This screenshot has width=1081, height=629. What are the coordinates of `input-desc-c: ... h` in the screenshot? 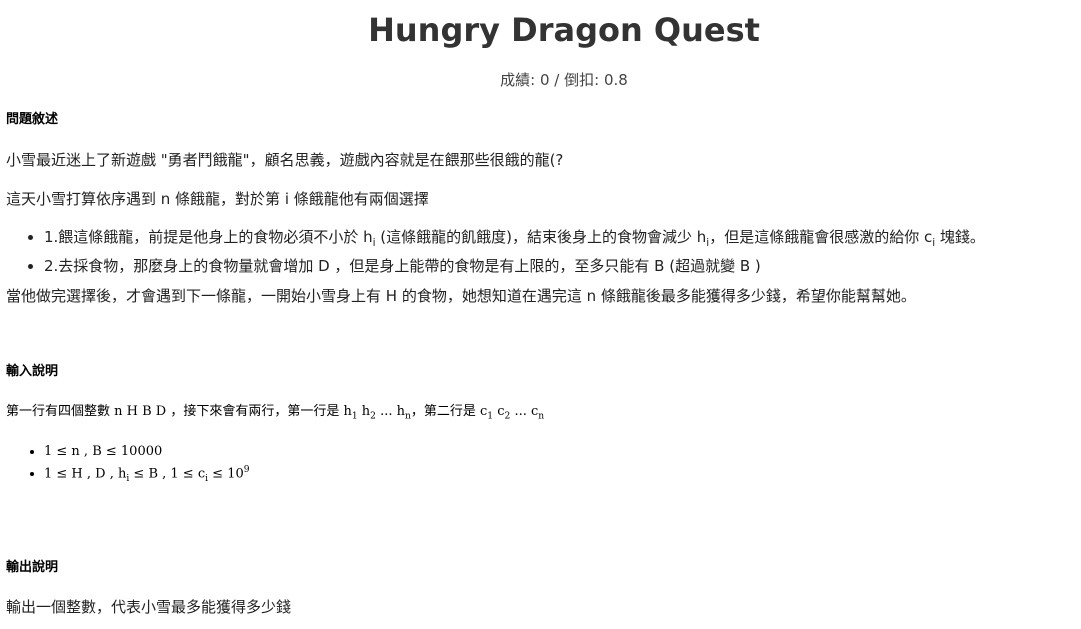 It's located at (390, 411).